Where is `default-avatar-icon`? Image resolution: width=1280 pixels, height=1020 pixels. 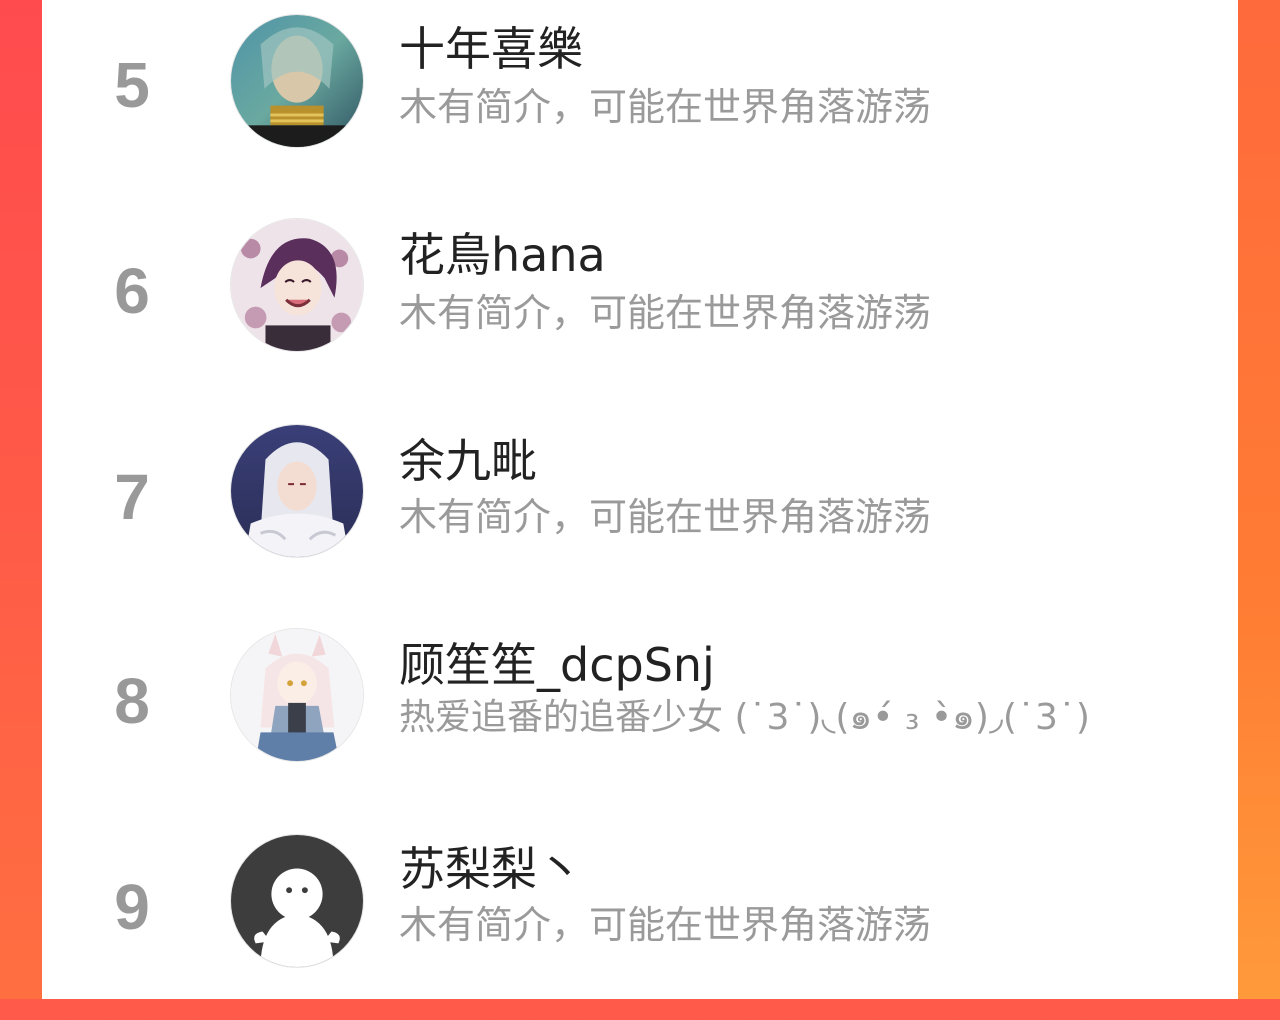
default-avatar-icon is located at coordinates (297, 901).